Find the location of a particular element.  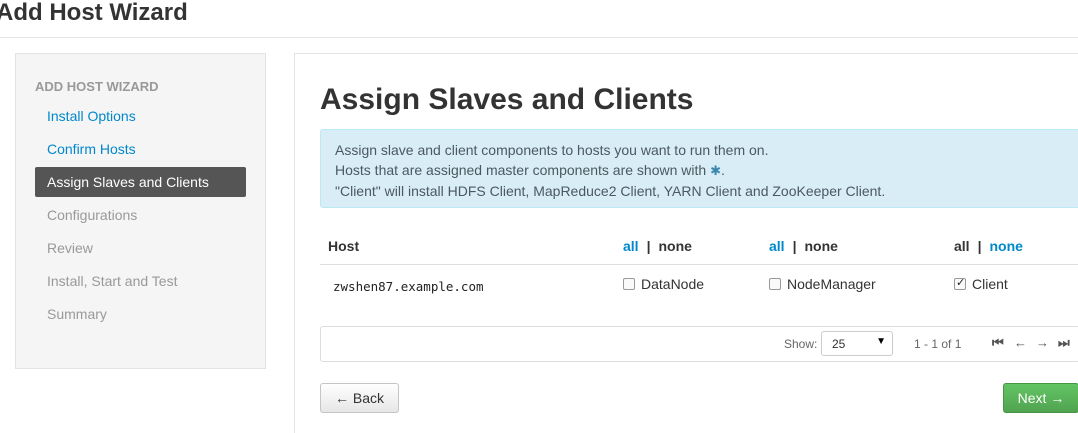

chevron-down-icon: ▼ is located at coordinates (881, 341).